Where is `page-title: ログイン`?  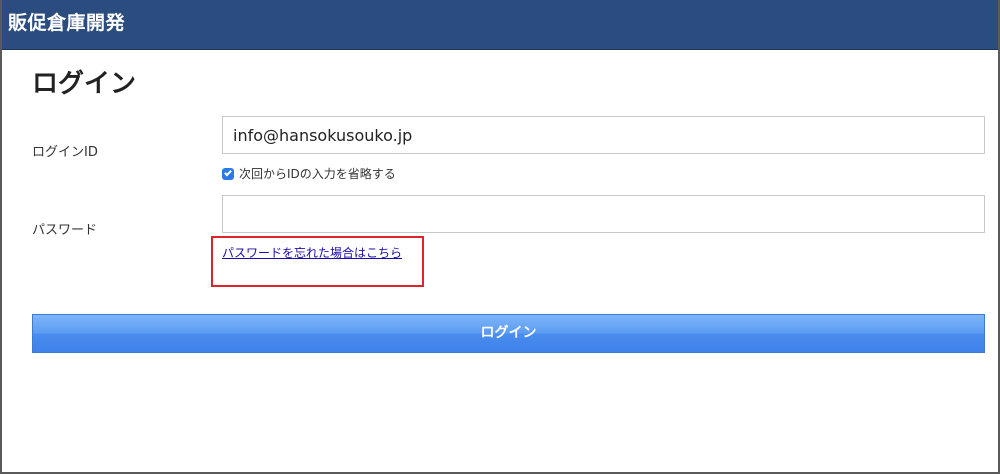 page-title: ログイン is located at coordinates (84, 84).